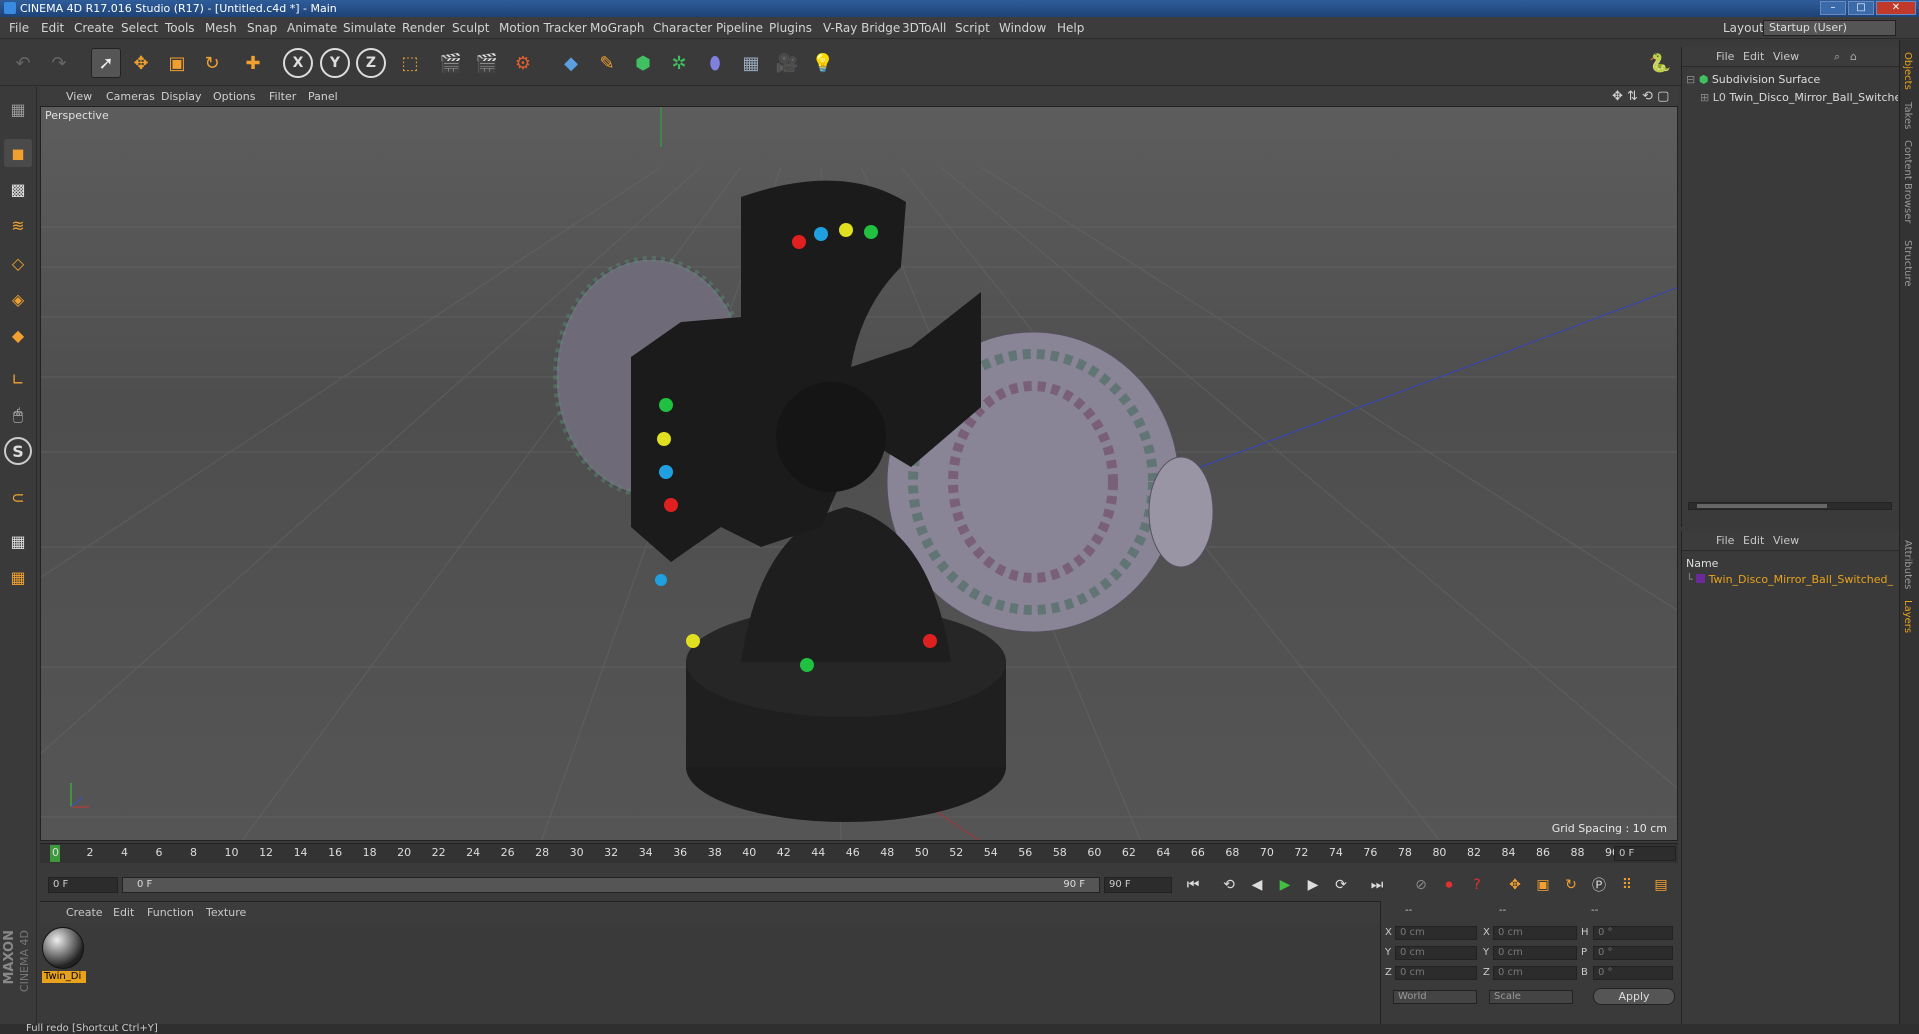 This screenshot has width=1919, height=1034. I want to click on material-menu-create: Create, so click(84, 913).